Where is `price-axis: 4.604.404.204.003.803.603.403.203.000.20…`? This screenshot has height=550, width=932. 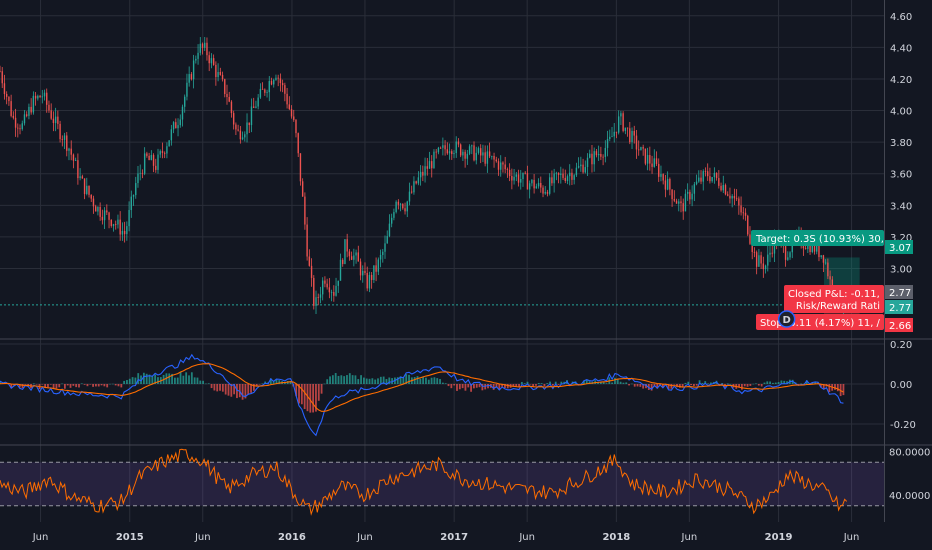
price-axis: 4.604.404.204.003.803.603.403.203.000.20… is located at coordinates (909, 257).